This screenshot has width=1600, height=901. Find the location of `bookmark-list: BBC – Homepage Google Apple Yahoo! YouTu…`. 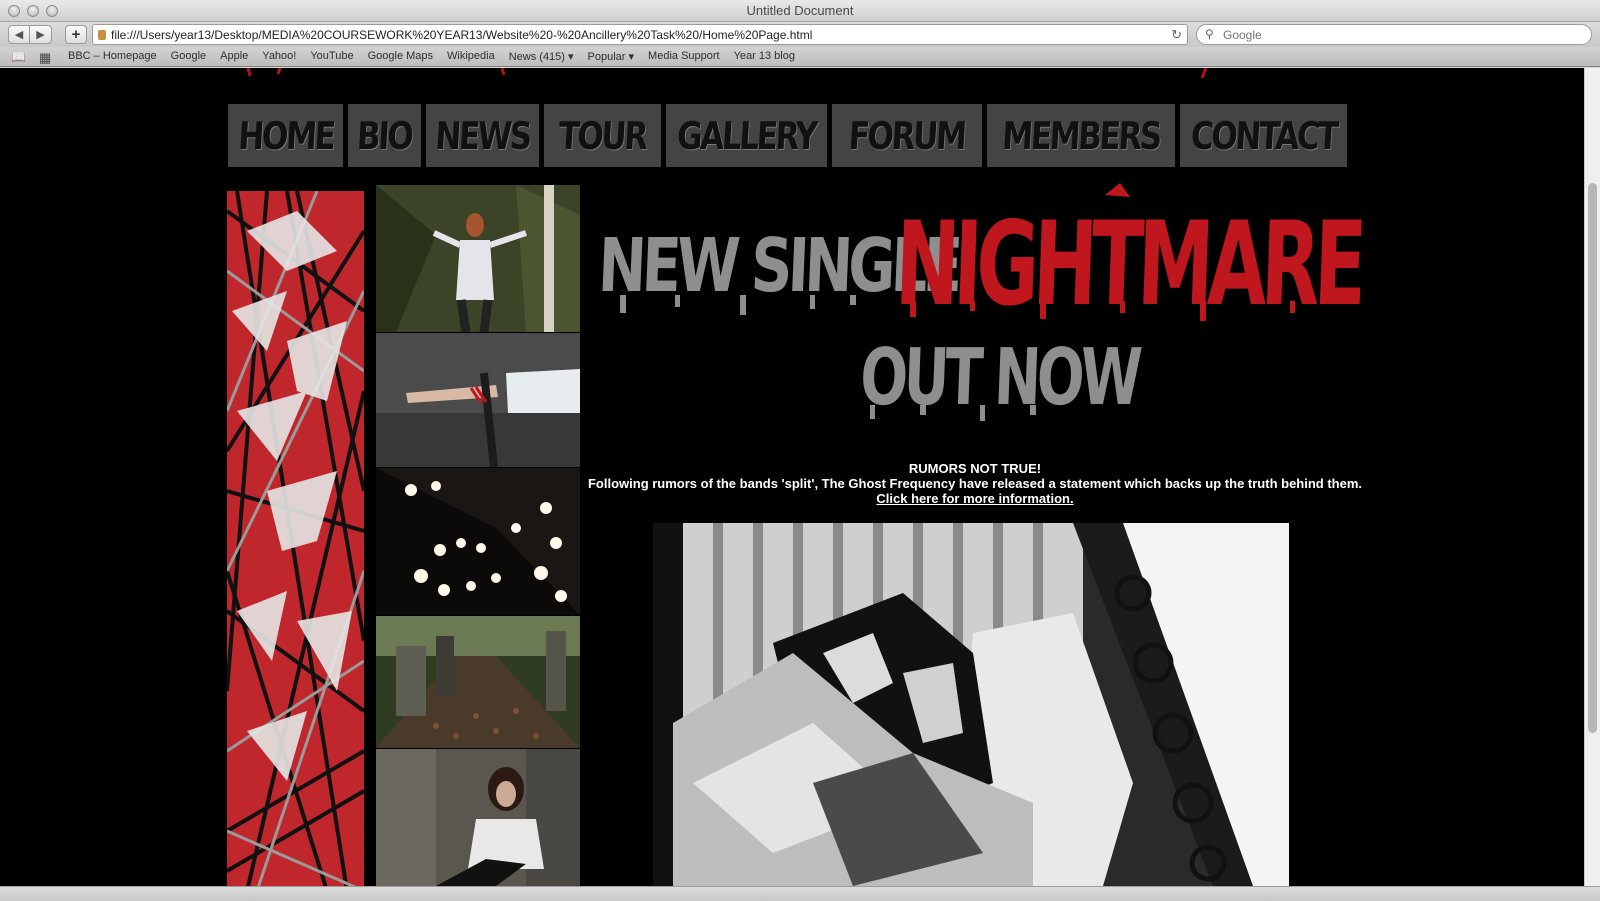

bookmark-list: BBC – Homepage Google Apple Yahoo! YouTu… is located at coordinates (431, 56).